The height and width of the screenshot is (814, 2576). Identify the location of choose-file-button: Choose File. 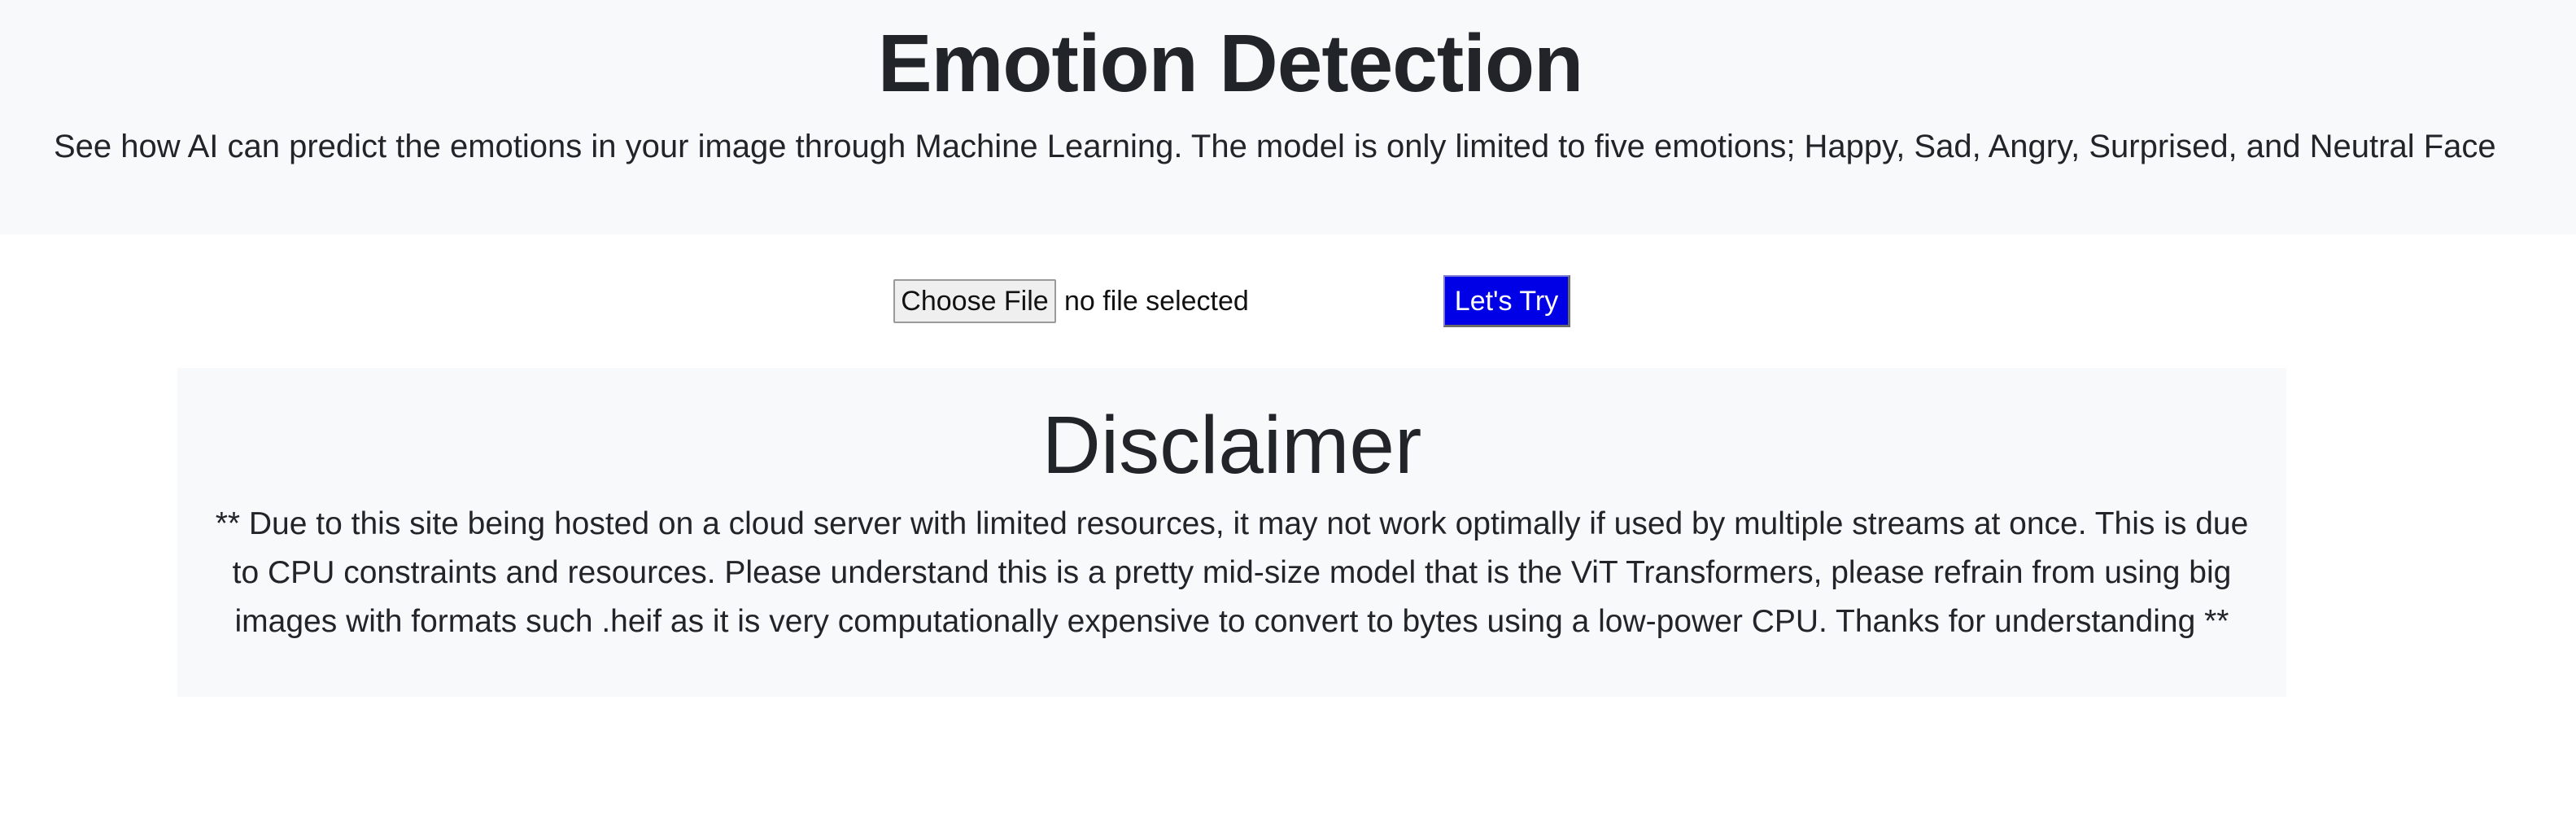
(974, 301).